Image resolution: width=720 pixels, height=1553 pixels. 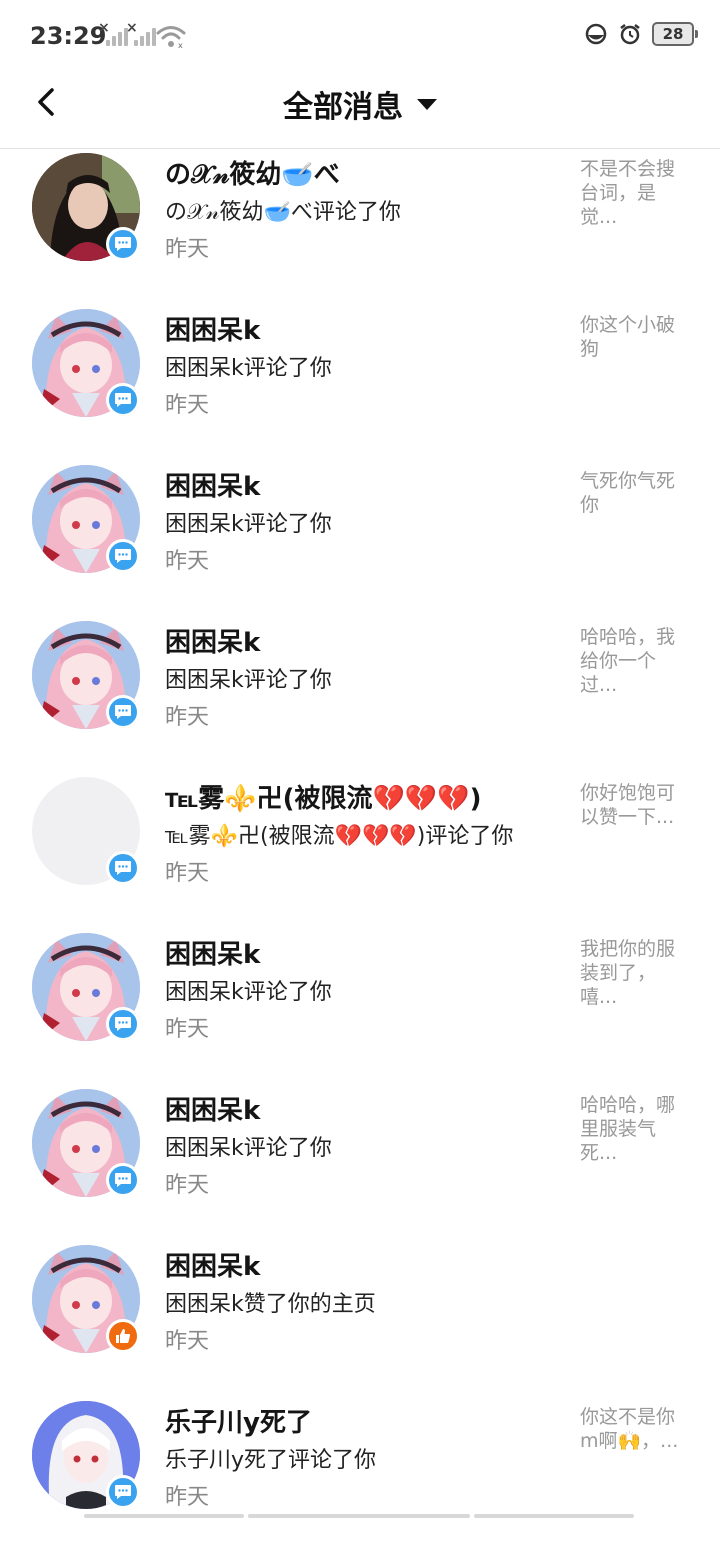 I want to click on page-title: 全部消息, so click(x=343, y=107).